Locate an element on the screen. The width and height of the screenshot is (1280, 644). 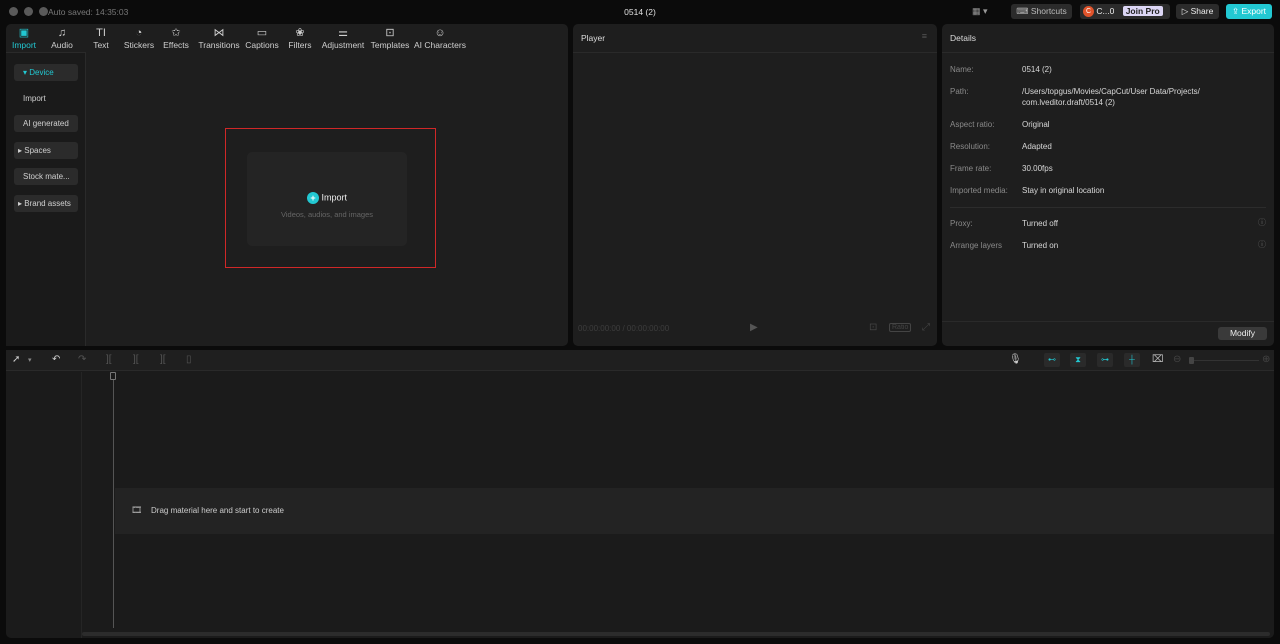
plus-icon: + is located at coordinates (312, 198).